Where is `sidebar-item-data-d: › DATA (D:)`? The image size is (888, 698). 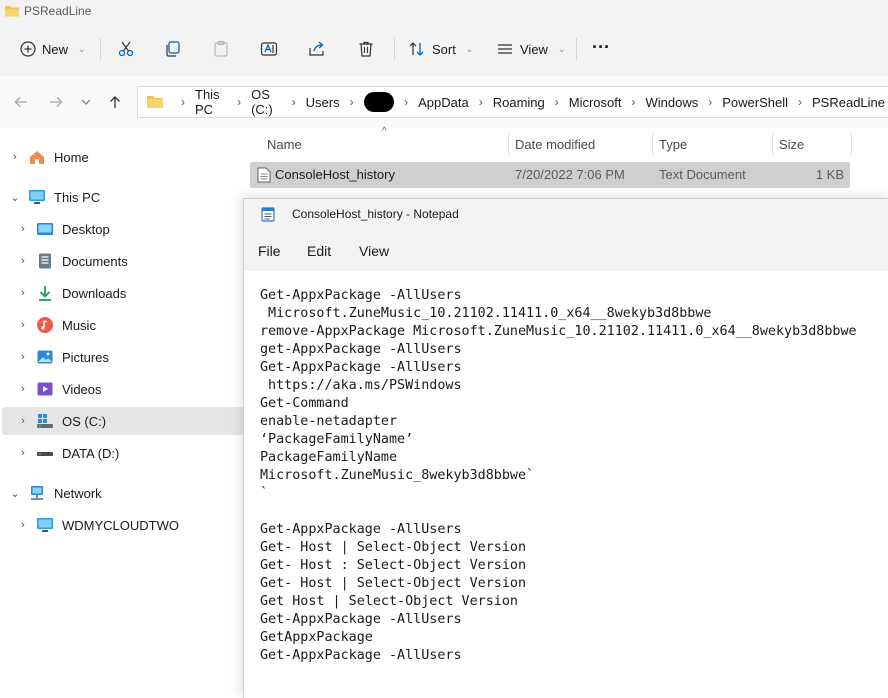
sidebar-item-data-d: › DATA (D:) is located at coordinates (124, 453).